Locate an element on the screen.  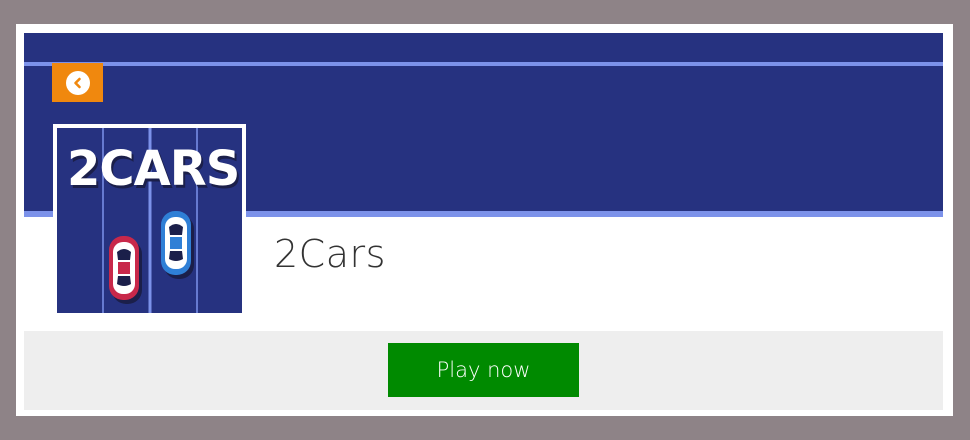
play-now-button: Play now is located at coordinates (483, 370).